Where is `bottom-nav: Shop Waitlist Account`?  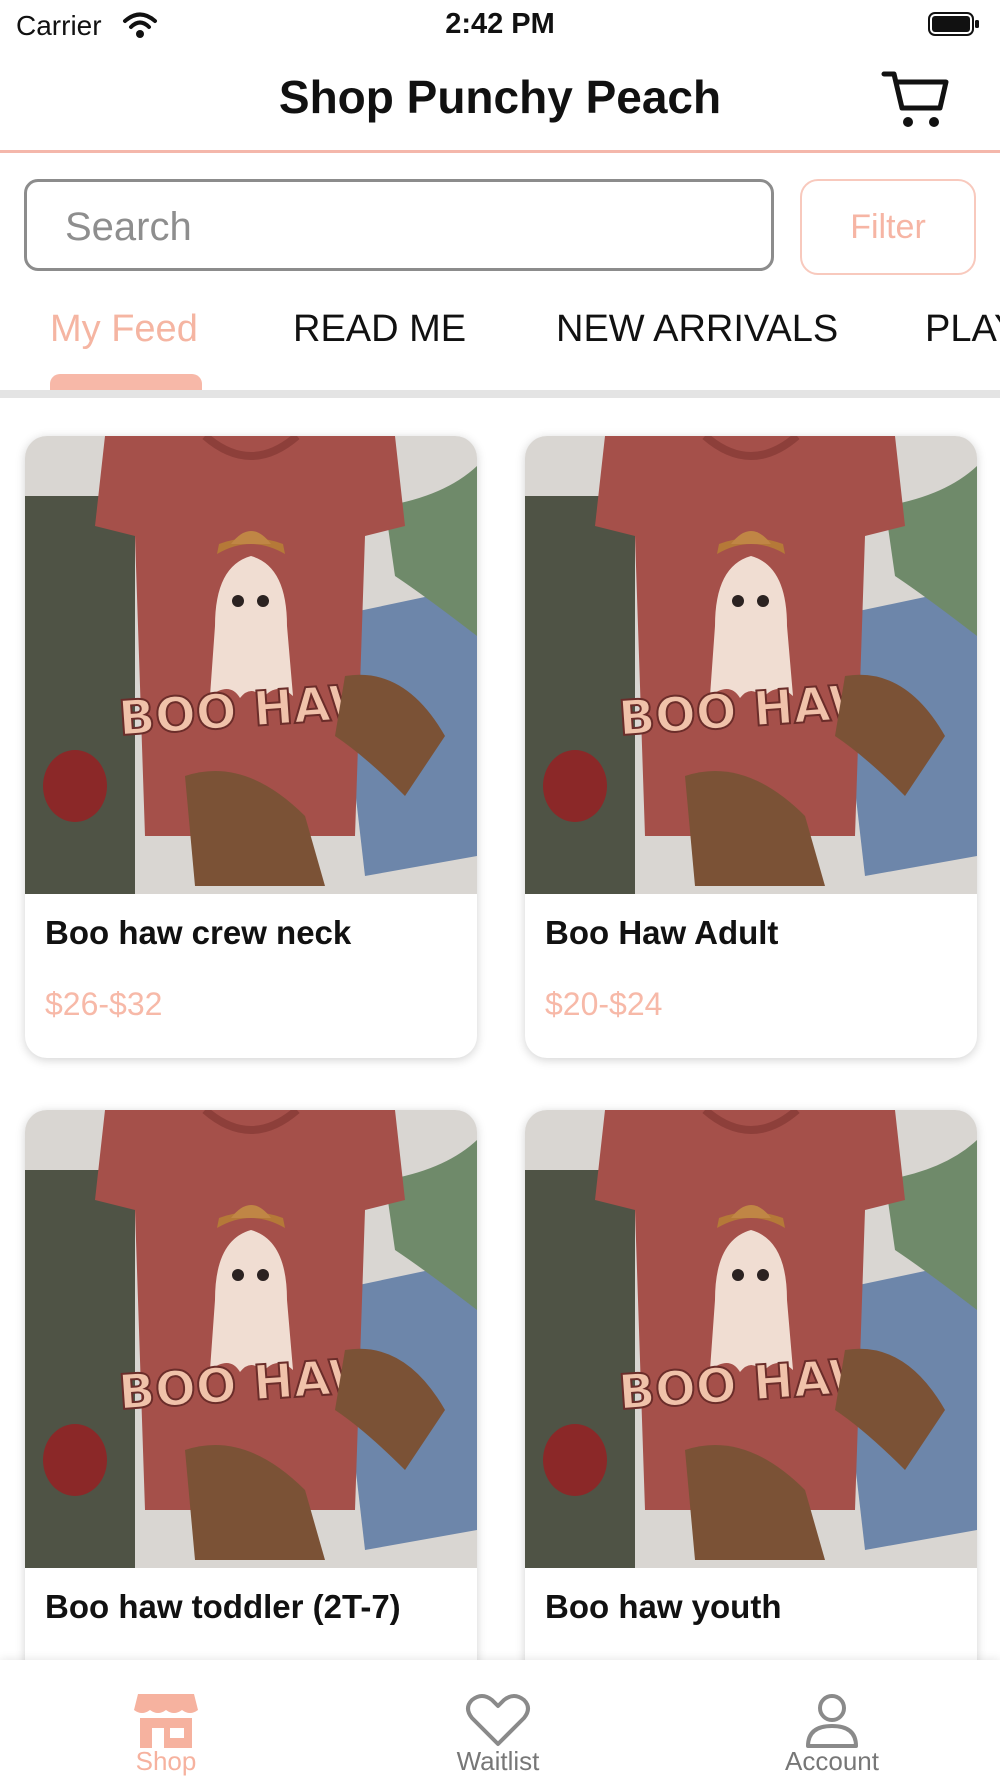 bottom-nav: Shop Waitlist Account is located at coordinates (500, 1719).